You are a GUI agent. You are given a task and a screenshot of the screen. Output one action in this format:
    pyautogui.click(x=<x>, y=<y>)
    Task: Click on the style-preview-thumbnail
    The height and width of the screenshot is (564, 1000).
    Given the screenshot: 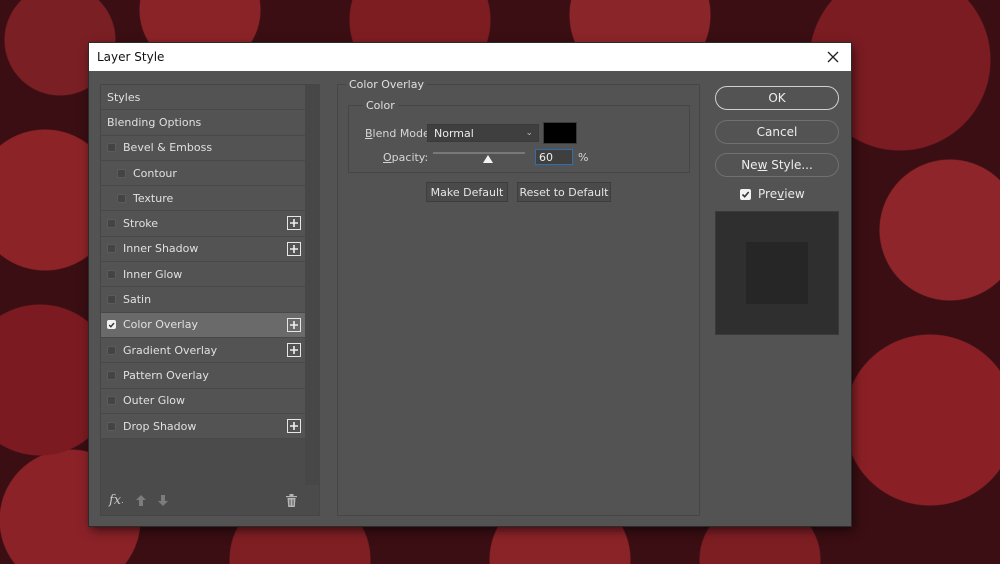 What is the action you would take?
    pyautogui.click(x=777, y=273)
    